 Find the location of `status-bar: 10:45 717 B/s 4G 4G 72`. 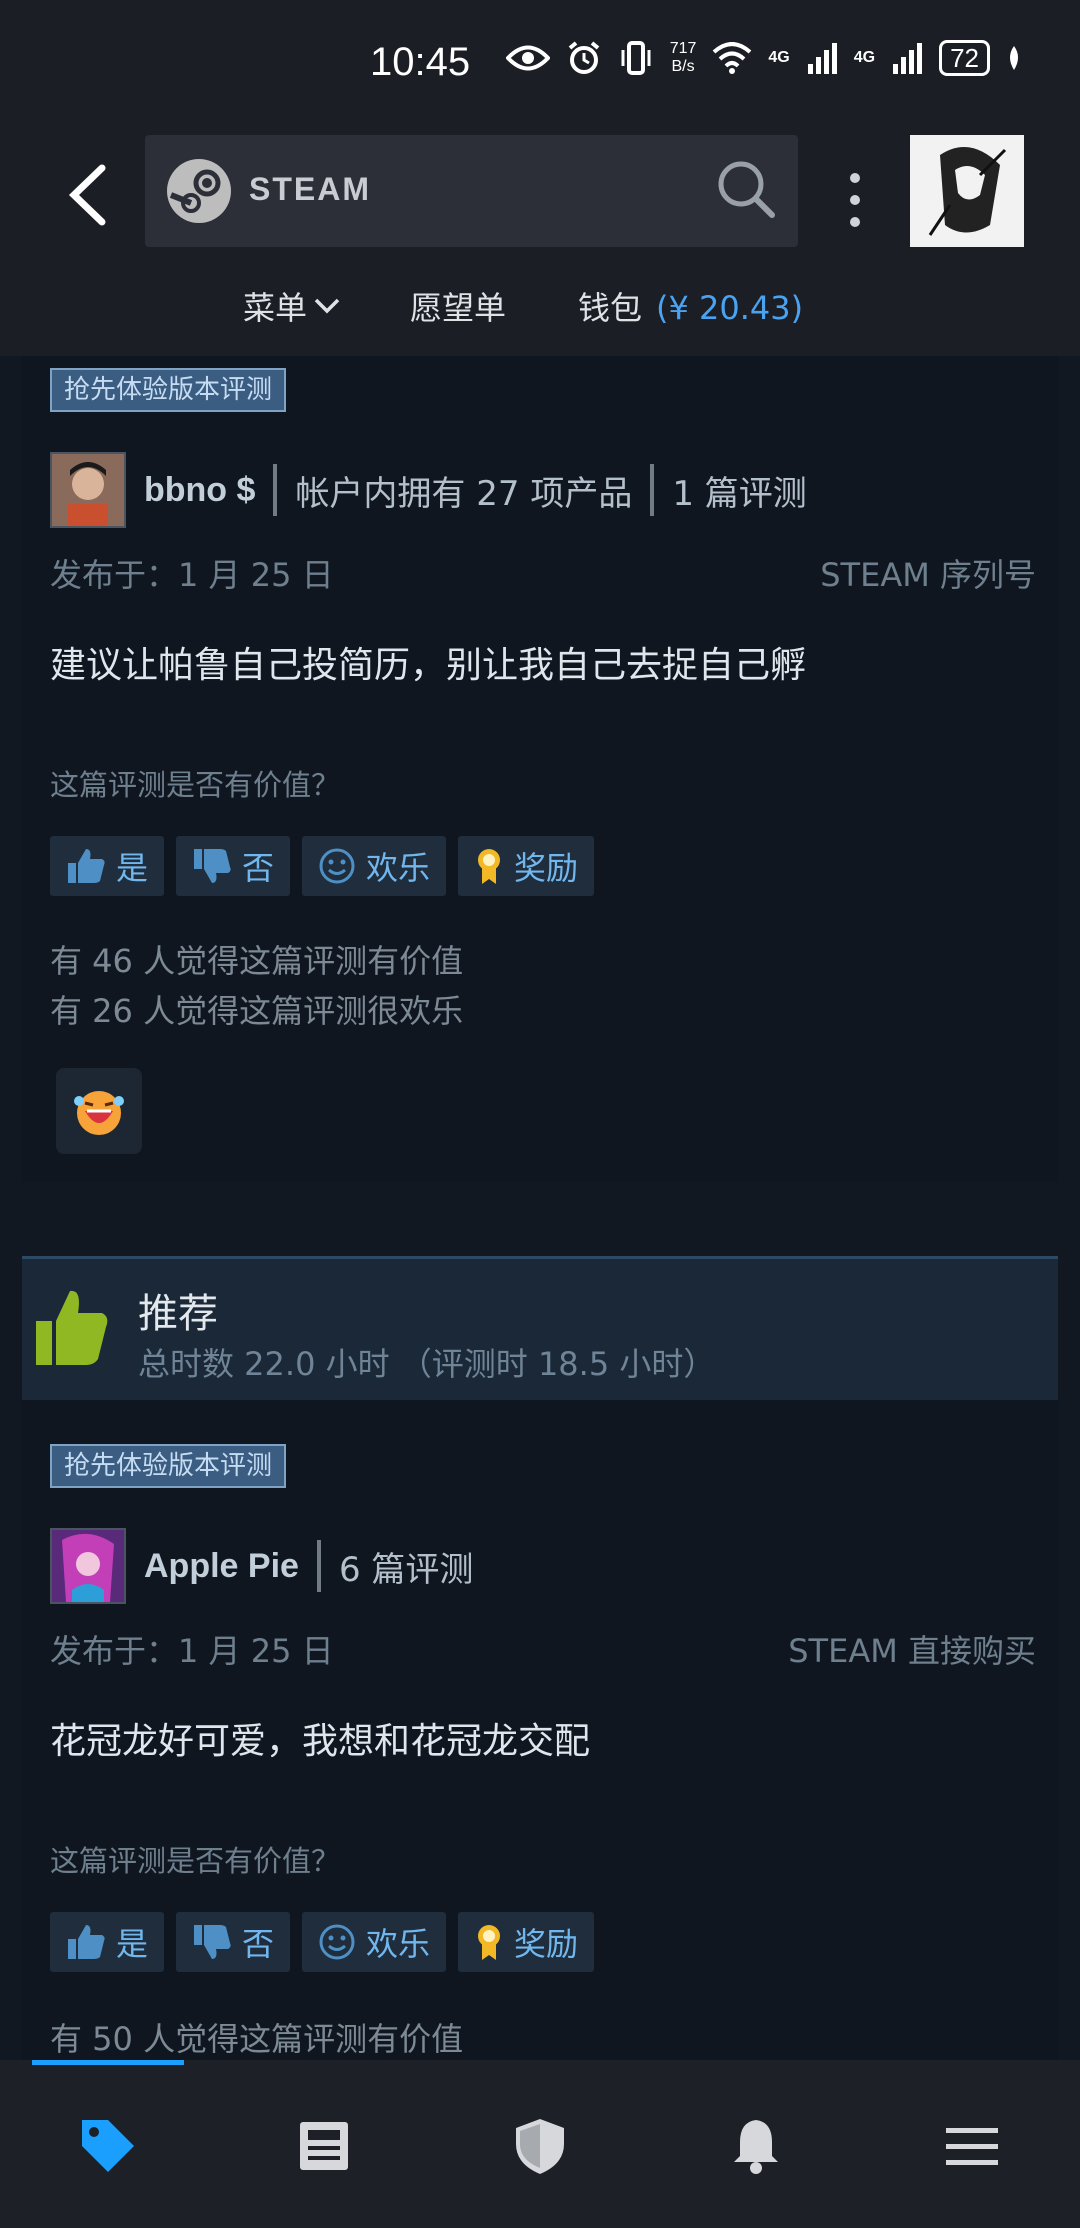

status-bar: 10:45 717 B/s 4G 4G 72 is located at coordinates (540, 60).